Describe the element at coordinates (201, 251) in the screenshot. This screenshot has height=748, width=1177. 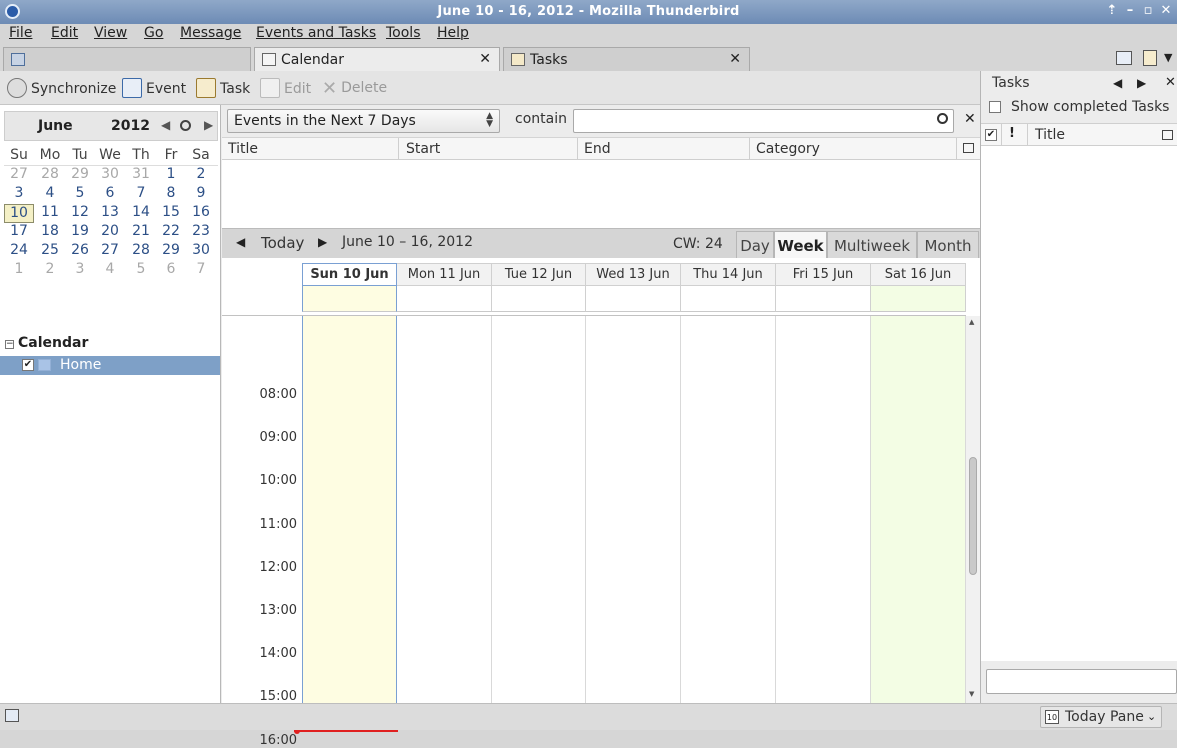
I see `minimonth-day: 30` at that location.